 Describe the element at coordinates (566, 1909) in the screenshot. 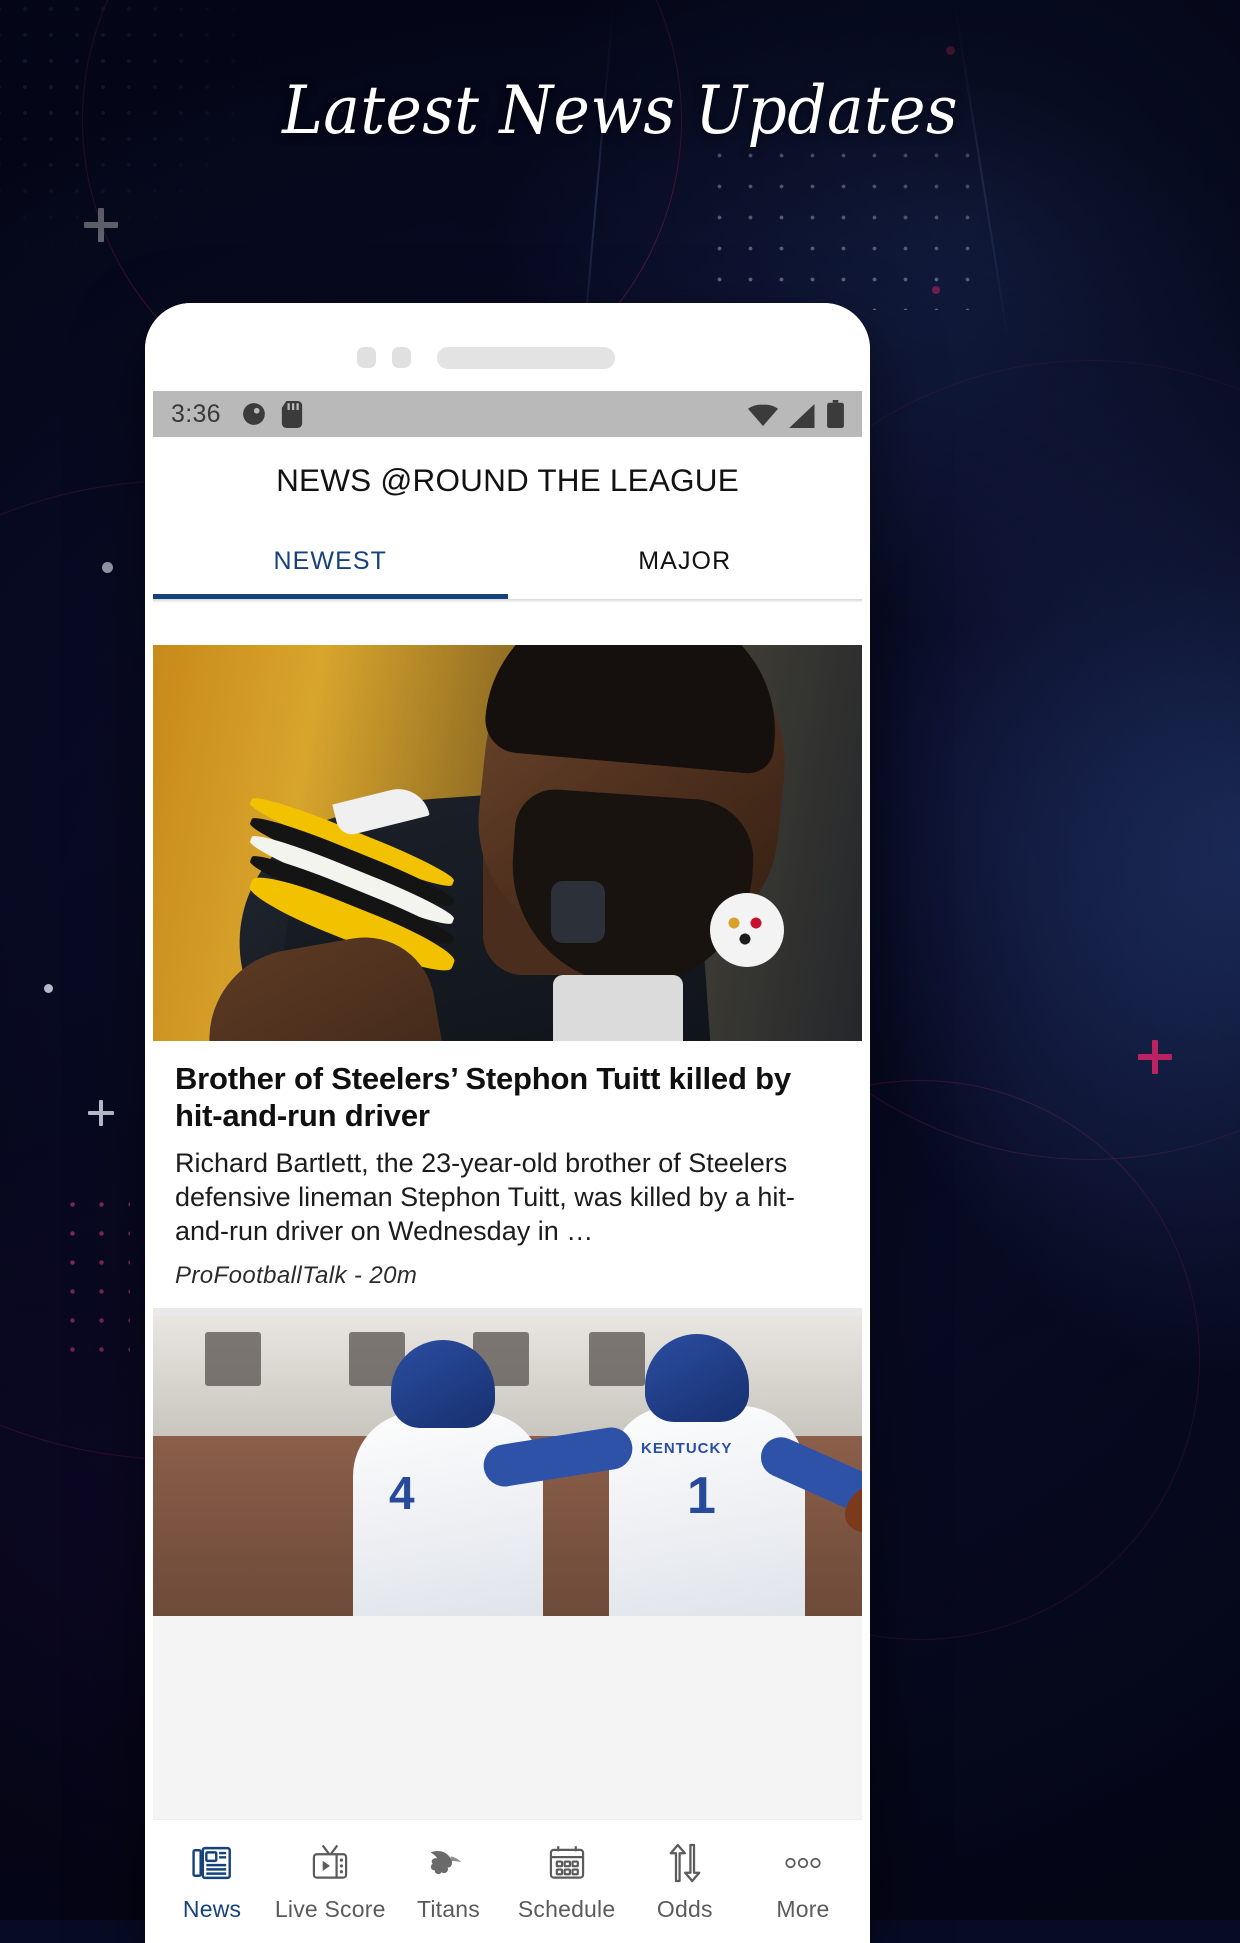

I see `nav-label-schedule: Schedule` at that location.